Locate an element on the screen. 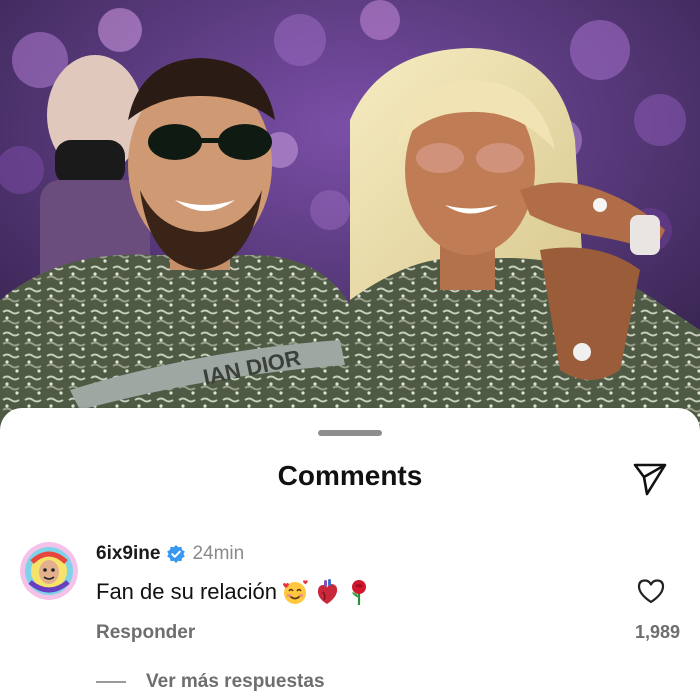 This screenshot has width=700, height=700. comment-text: Fan de su relación is located at coordinates (186, 591).